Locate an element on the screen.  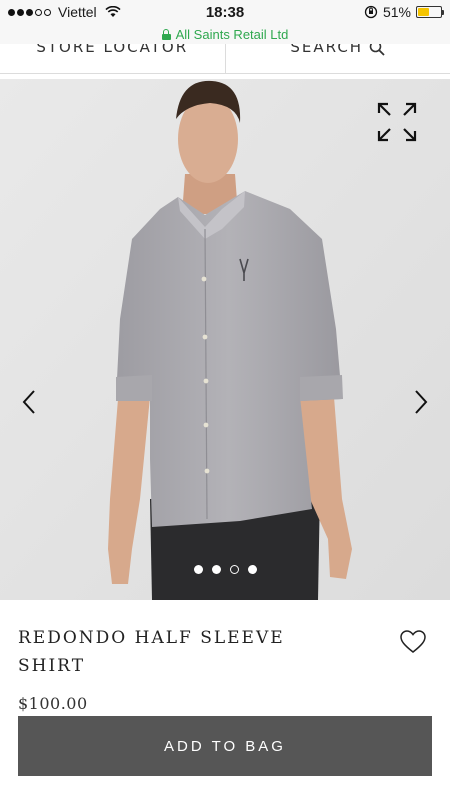
heart-icon is located at coordinates (413, 642).